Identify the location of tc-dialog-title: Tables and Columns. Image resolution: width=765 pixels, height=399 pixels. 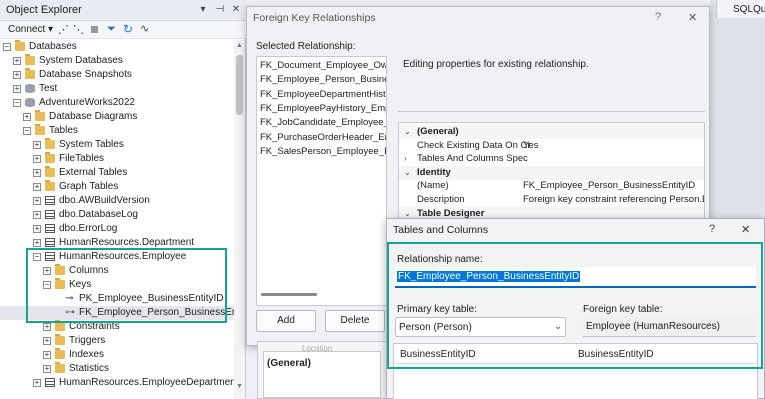
(441, 230).